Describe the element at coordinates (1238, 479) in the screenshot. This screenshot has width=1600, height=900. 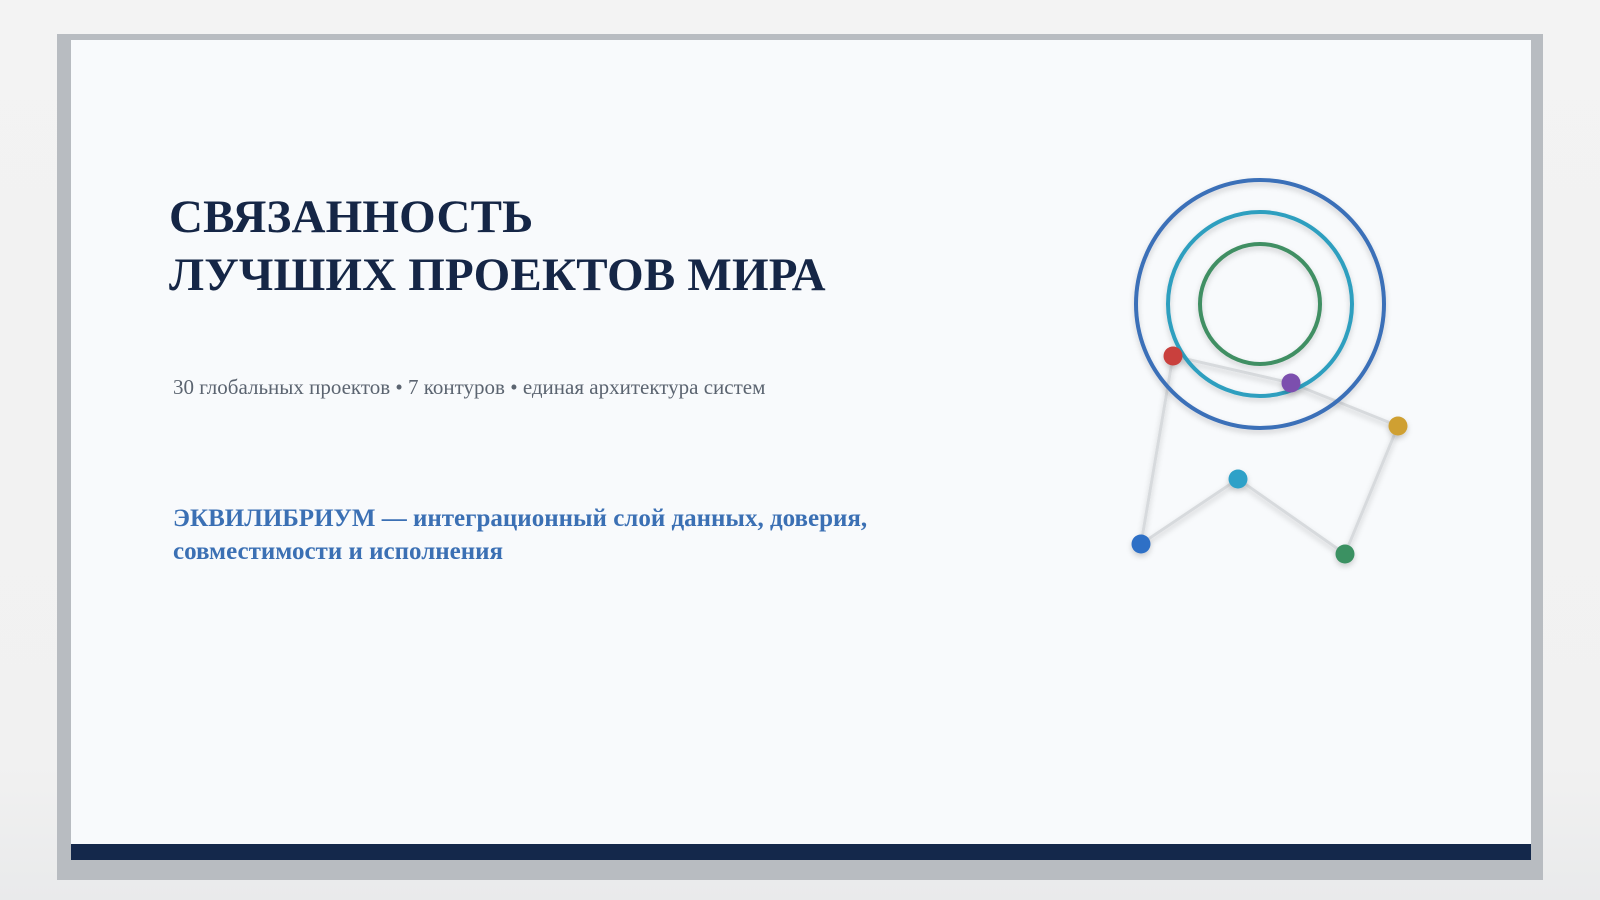
I see `node-teal` at that location.